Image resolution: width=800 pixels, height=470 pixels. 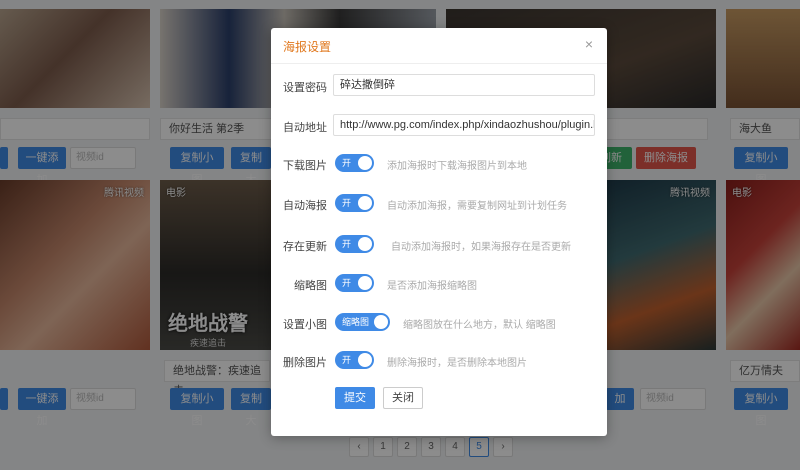 I want to click on modal-header: 海报设置 ×, so click(x=439, y=46).